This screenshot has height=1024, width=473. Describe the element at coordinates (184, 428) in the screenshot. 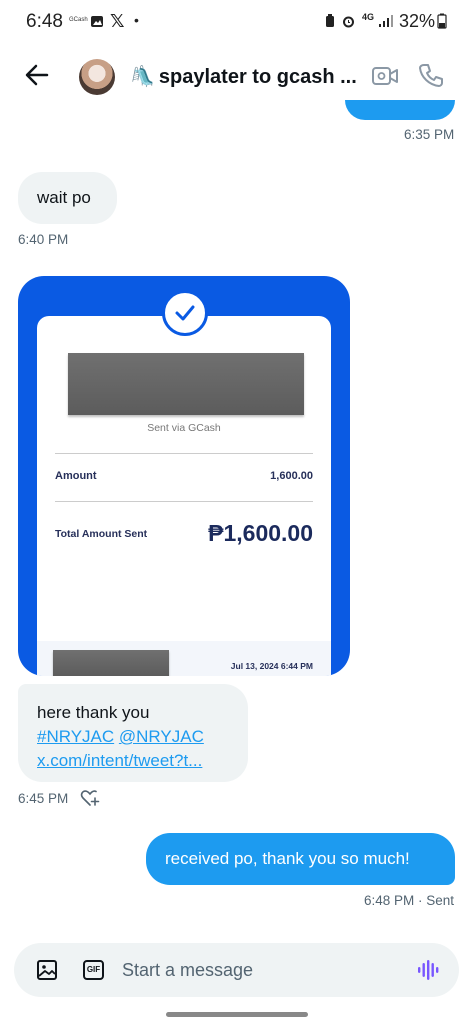

I see `sent-via-label: Sent via GCash` at that location.